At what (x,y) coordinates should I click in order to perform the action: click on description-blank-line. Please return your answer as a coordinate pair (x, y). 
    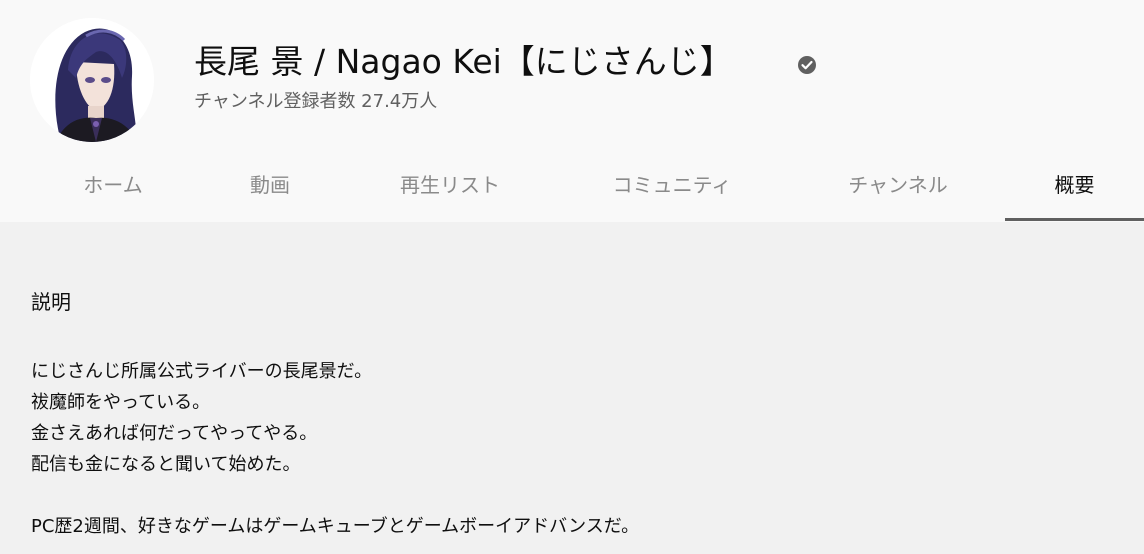
    Looking at the image, I should click on (576, 495).